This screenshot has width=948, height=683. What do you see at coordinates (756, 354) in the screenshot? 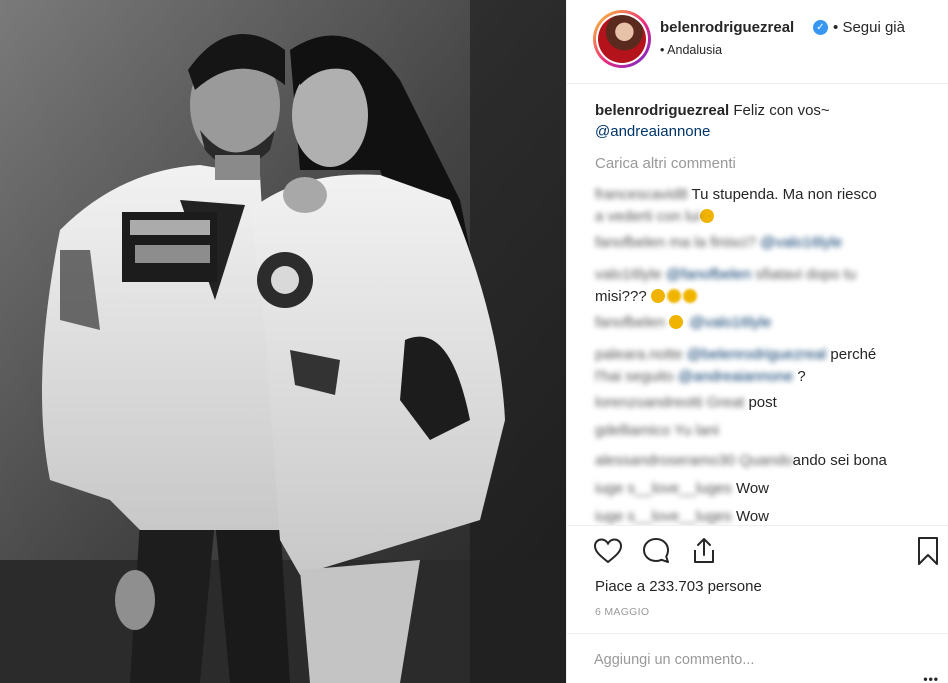
I see `comment-mention: @belenrodriguezreal` at bounding box center [756, 354].